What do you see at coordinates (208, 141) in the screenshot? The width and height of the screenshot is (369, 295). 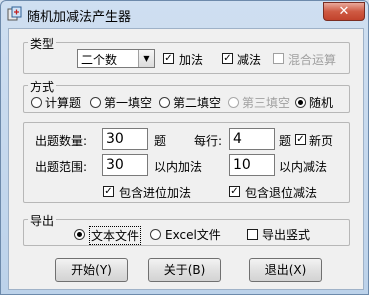 I see `per-row-label: 每行:` at bounding box center [208, 141].